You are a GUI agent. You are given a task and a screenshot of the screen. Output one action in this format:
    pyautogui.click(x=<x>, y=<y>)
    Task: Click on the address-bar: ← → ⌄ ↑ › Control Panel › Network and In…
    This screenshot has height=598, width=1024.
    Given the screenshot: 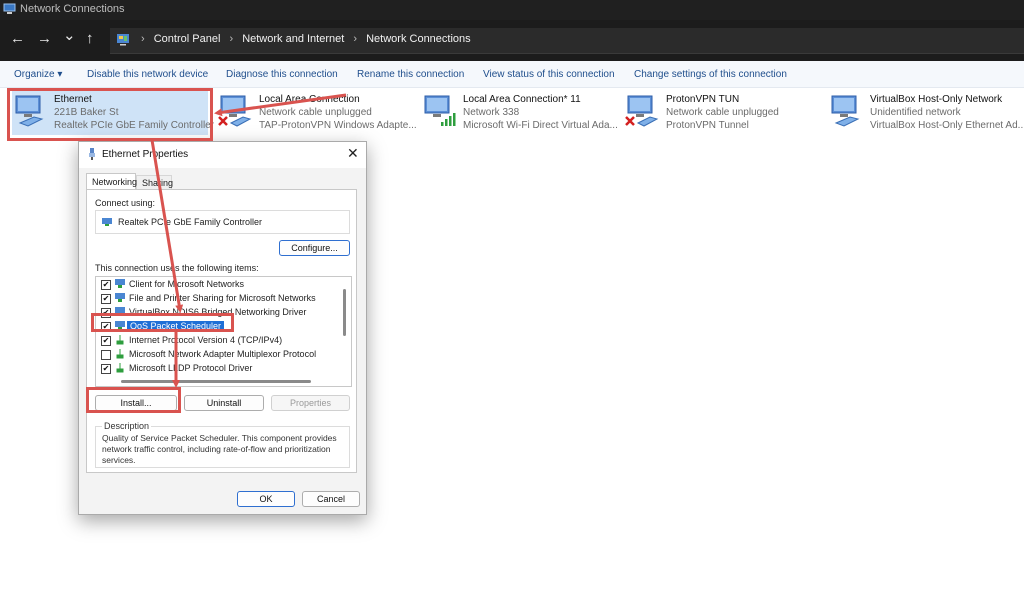 What is the action you would take?
    pyautogui.click(x=512, y=40)
    